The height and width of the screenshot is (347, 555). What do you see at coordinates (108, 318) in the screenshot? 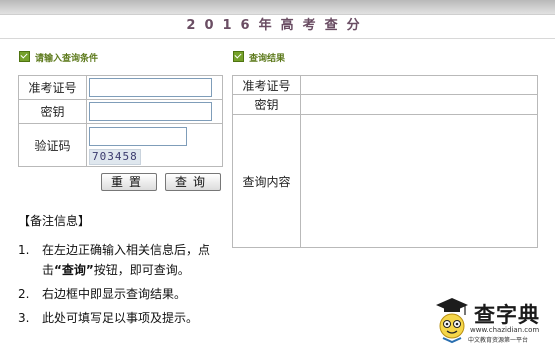
I see `list-item: 3. 此处可填写足以事项及提示。` at bounding box center [108, 318].